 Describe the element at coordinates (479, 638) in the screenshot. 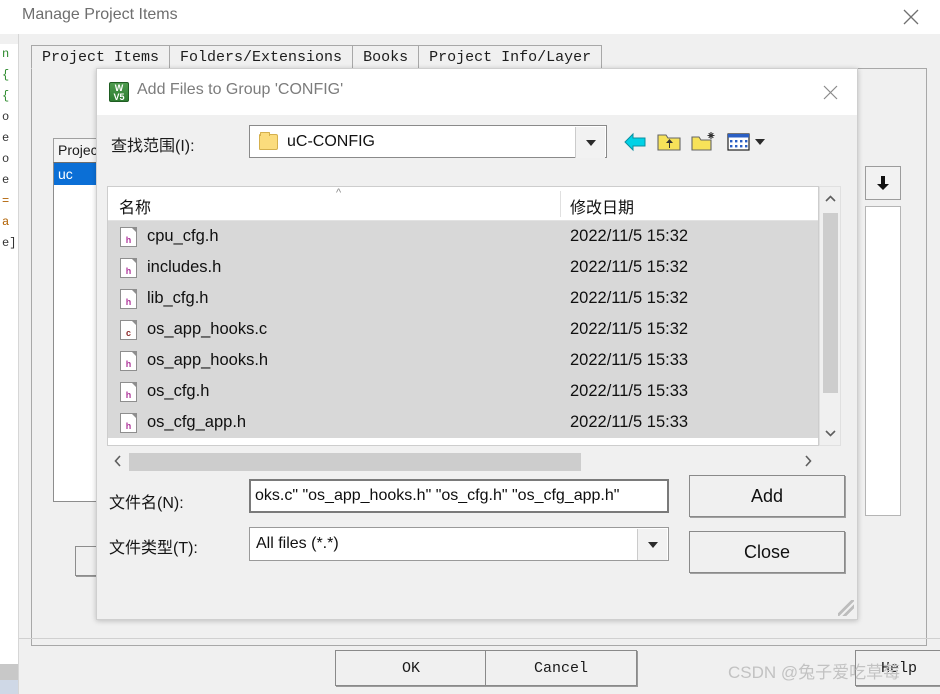

I see `divider` at that location.